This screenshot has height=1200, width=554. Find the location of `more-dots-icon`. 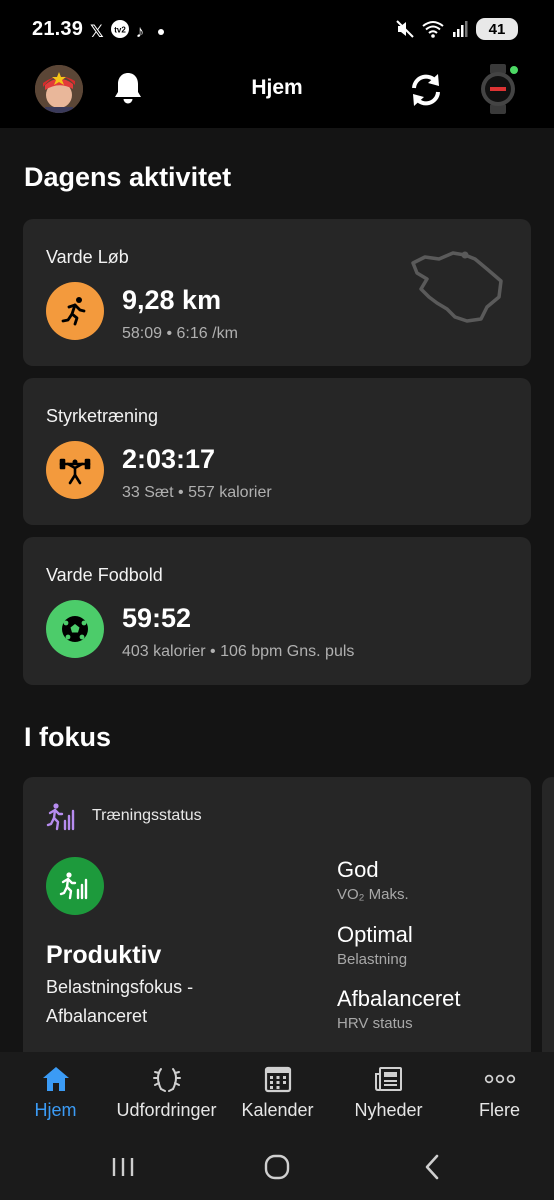

more-dots-icon is located at coordinates (500, 1079).